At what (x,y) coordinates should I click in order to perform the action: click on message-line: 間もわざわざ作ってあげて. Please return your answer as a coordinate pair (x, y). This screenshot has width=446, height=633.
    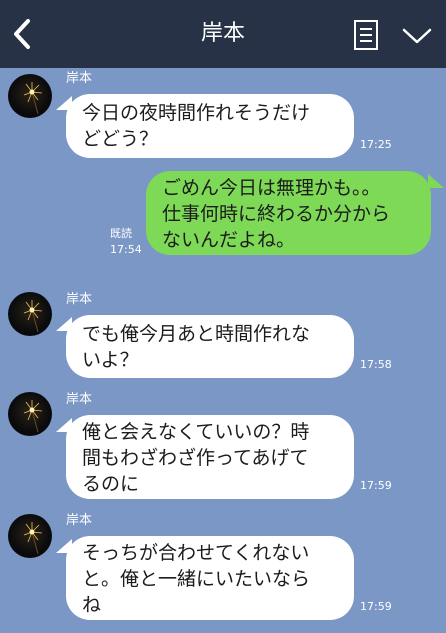
    Looking at the image, I should click on (195, 458).